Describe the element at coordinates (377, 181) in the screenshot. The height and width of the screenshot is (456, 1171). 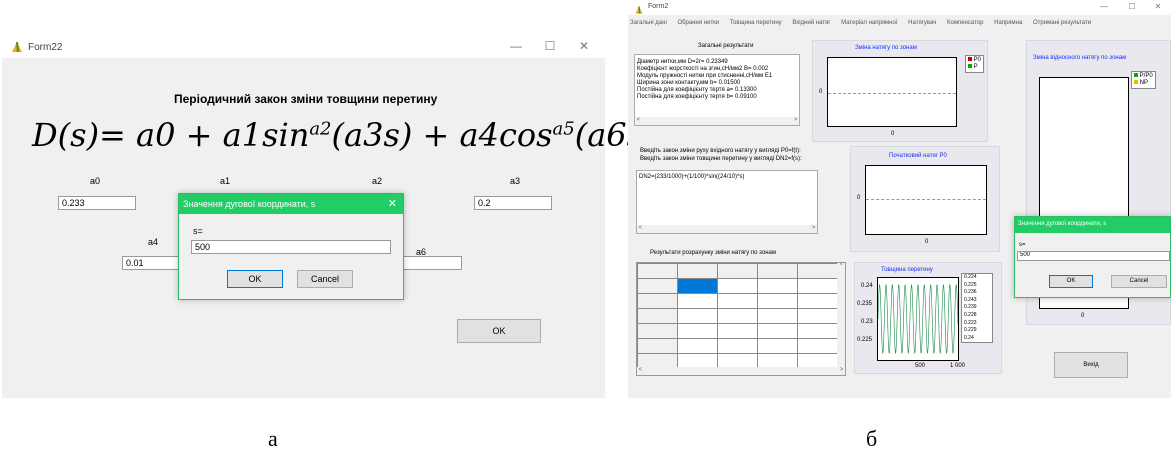
I see `label-a2: a2` at that location.